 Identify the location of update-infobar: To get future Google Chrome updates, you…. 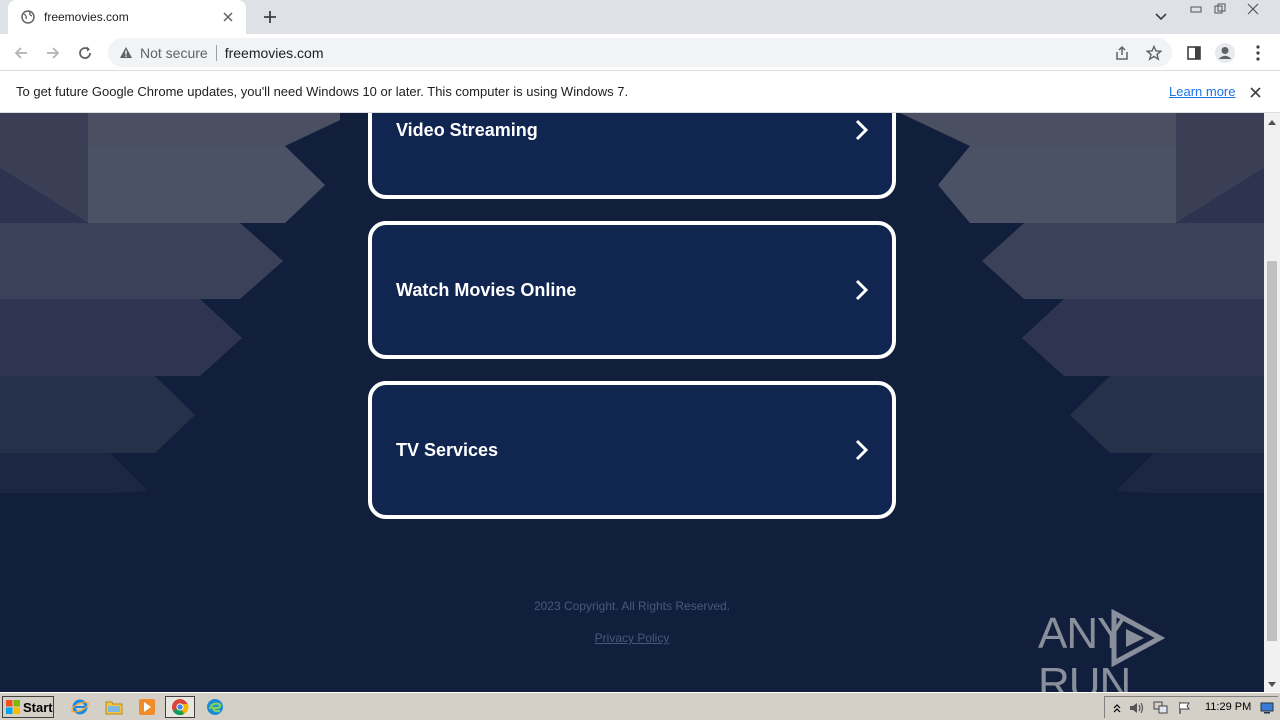
(640, 92).